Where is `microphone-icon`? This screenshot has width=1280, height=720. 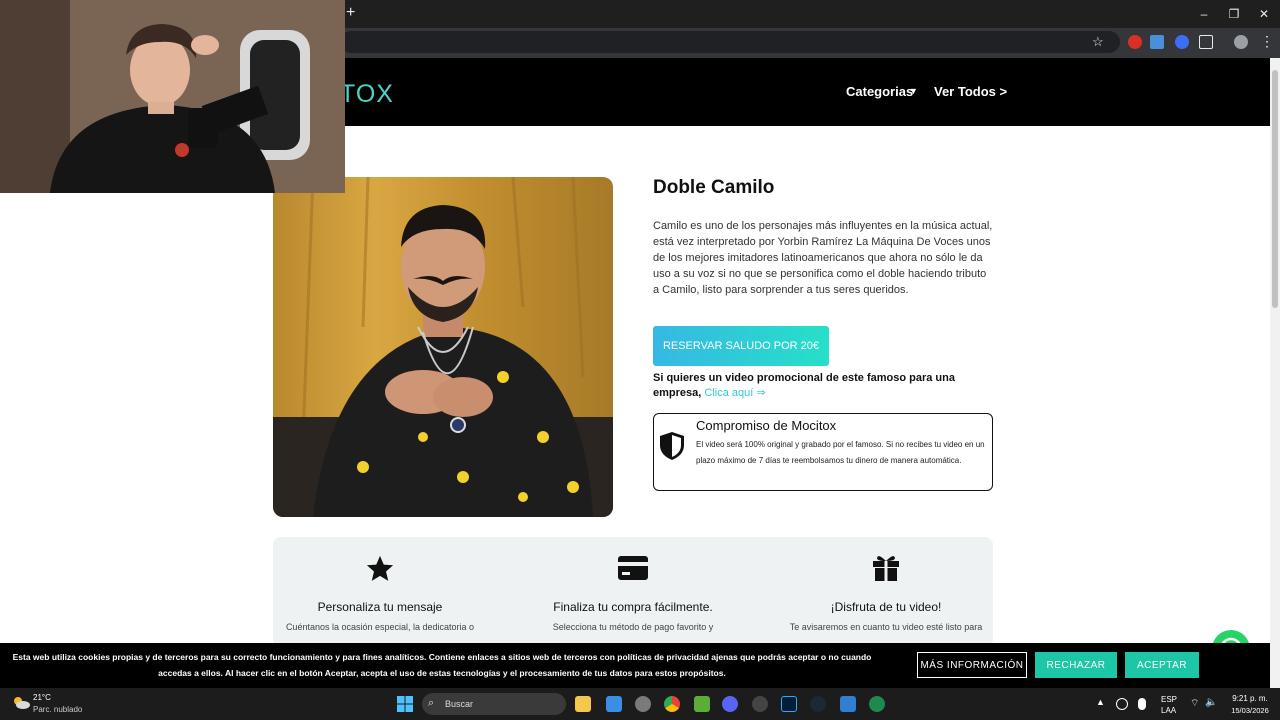 microphone-icon is located at coordinates (1142, 704).